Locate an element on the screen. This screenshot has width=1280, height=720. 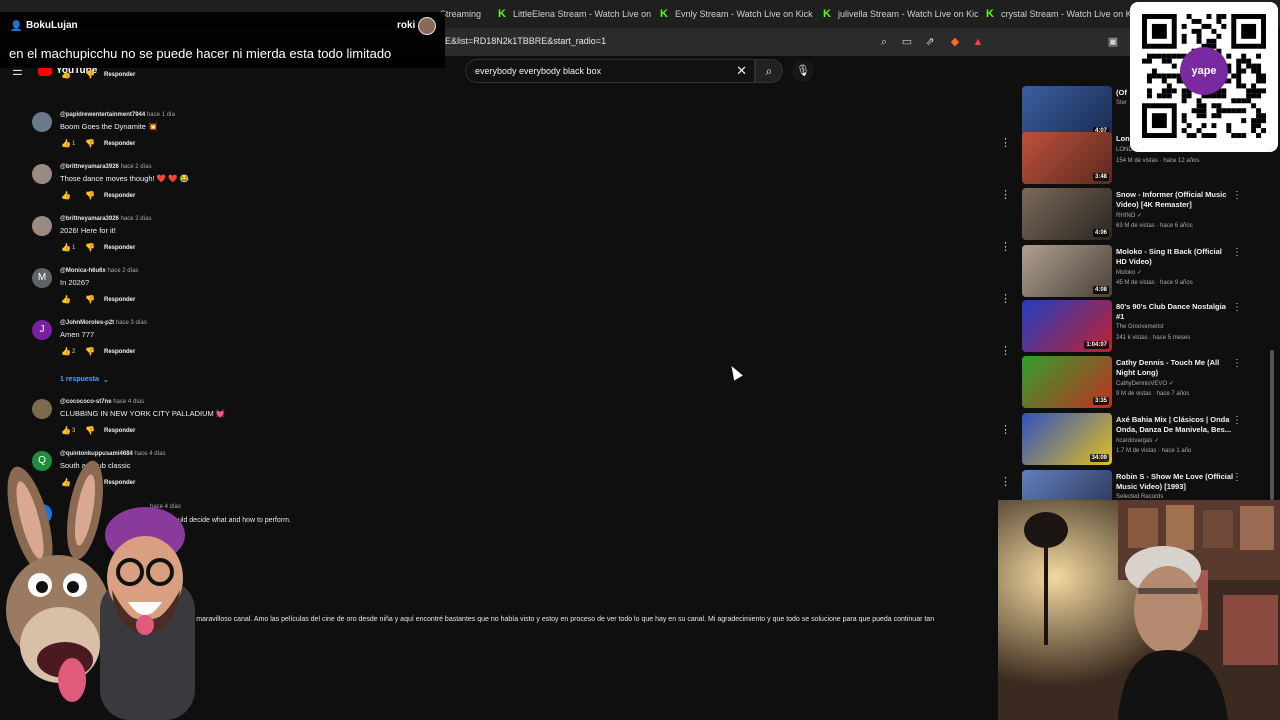
url-text: E&list=RD18N2k1TBBRE&start_radio=1 is located at coordinates (525, 41).